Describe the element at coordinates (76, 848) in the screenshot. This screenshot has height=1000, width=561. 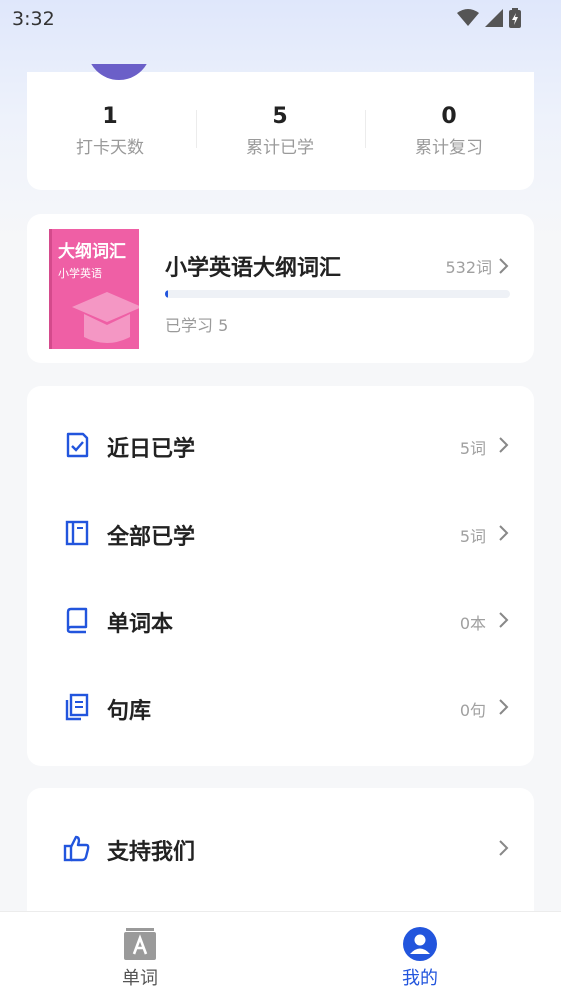
I see `thumbs-up-icon` at that location.